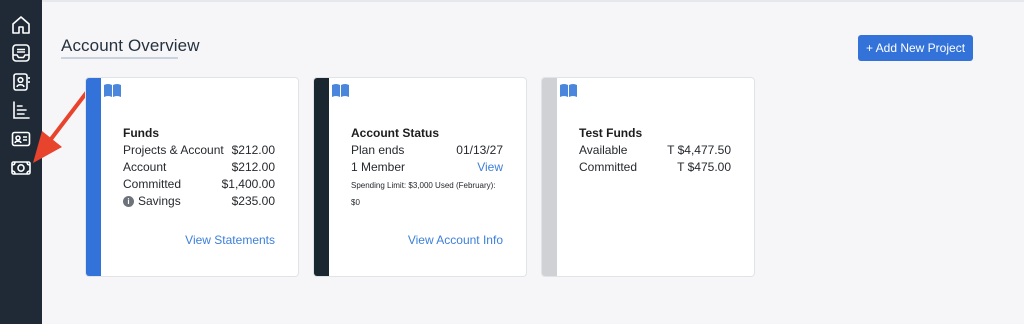 This screenshot has height=324, width=1024. Describe the element at coordinates (21, 168) in the screenshot. I see `money-bill-icon` at that location.